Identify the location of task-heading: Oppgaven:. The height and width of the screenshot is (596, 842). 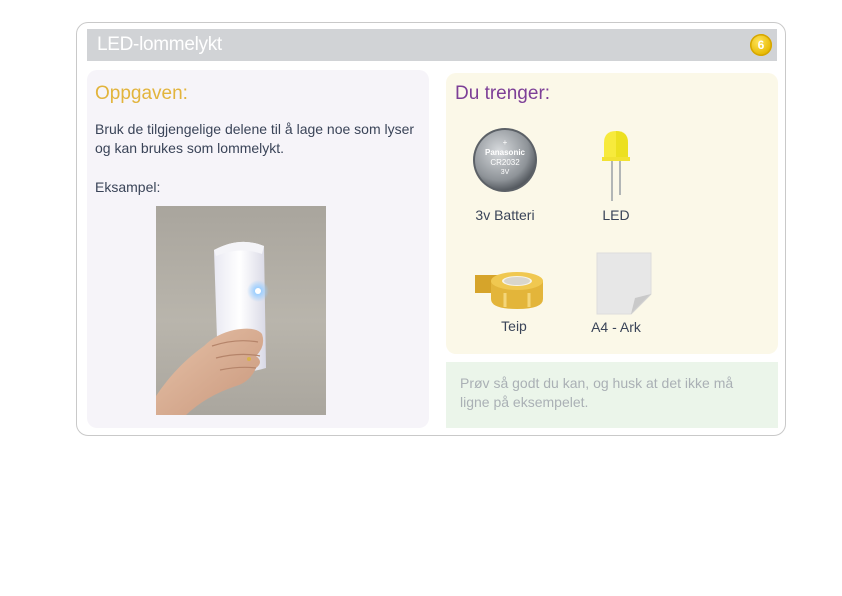
(141, 93).